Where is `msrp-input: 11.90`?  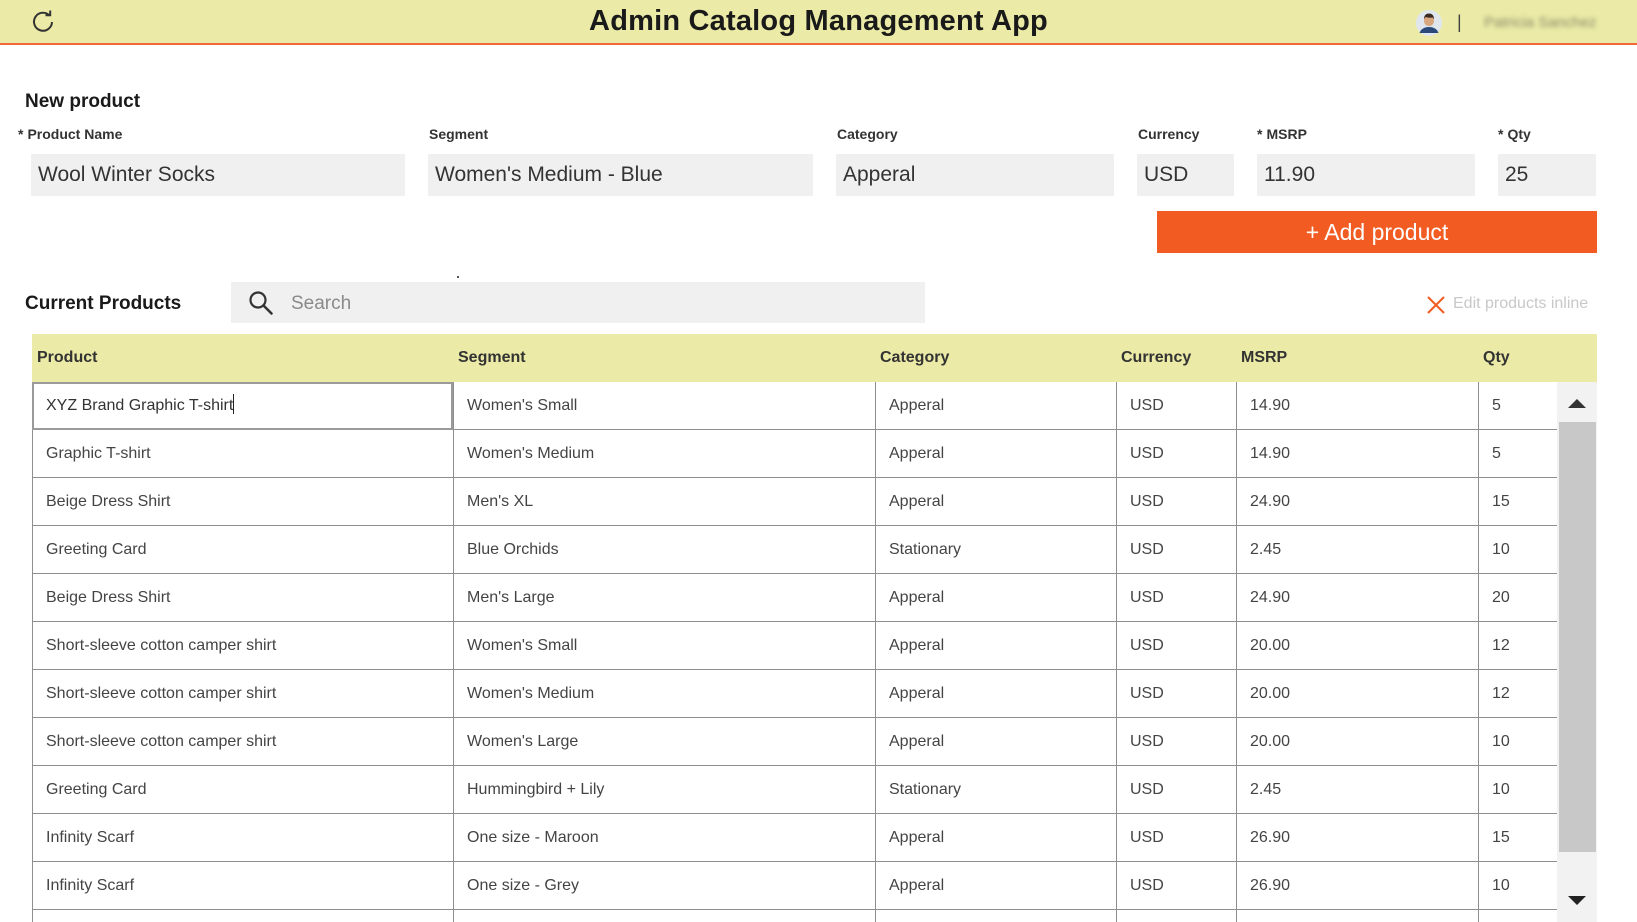
msrp-input: 11.90 is located at coordinates (1366, 175).